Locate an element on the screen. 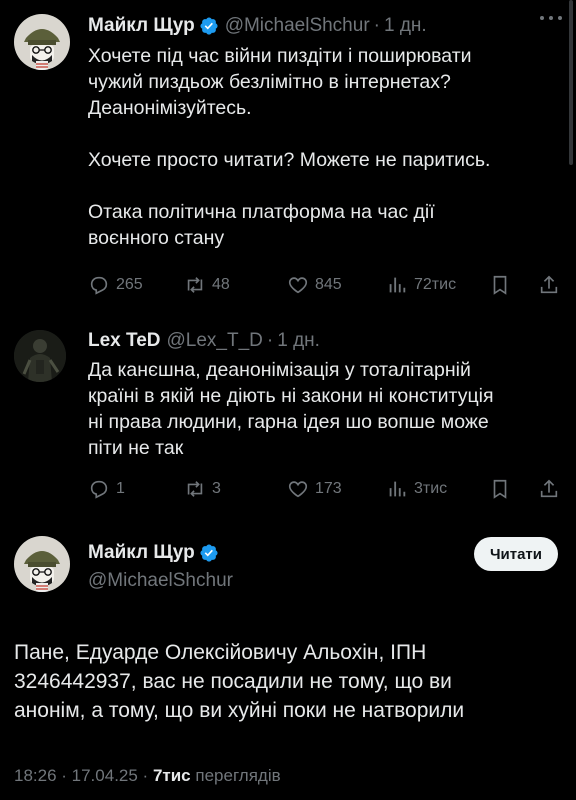 The image size is (576, 800). retweet-button: 48 is located at coordinates (207, 285).